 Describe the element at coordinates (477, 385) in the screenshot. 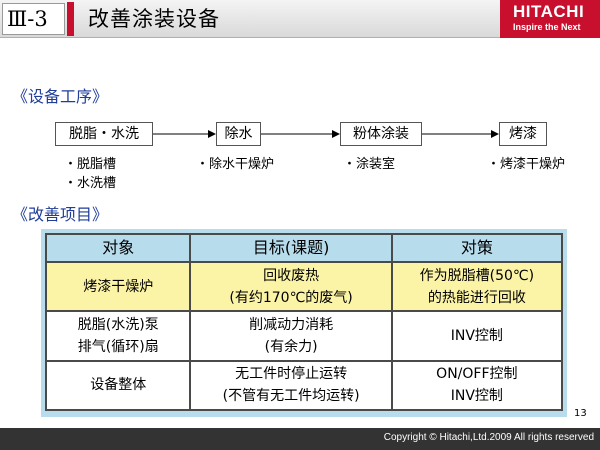

I see `cell-measure: ON/OFF控制 INV控制` at that location.